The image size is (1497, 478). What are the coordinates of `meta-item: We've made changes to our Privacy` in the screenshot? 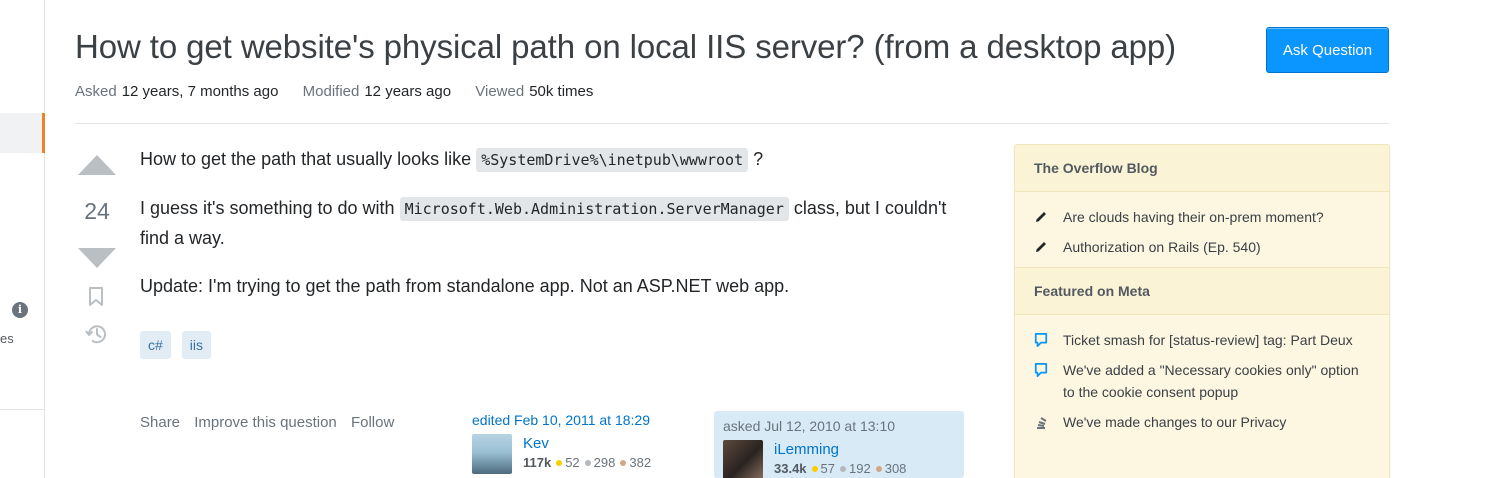 It's located at (1202, 422).